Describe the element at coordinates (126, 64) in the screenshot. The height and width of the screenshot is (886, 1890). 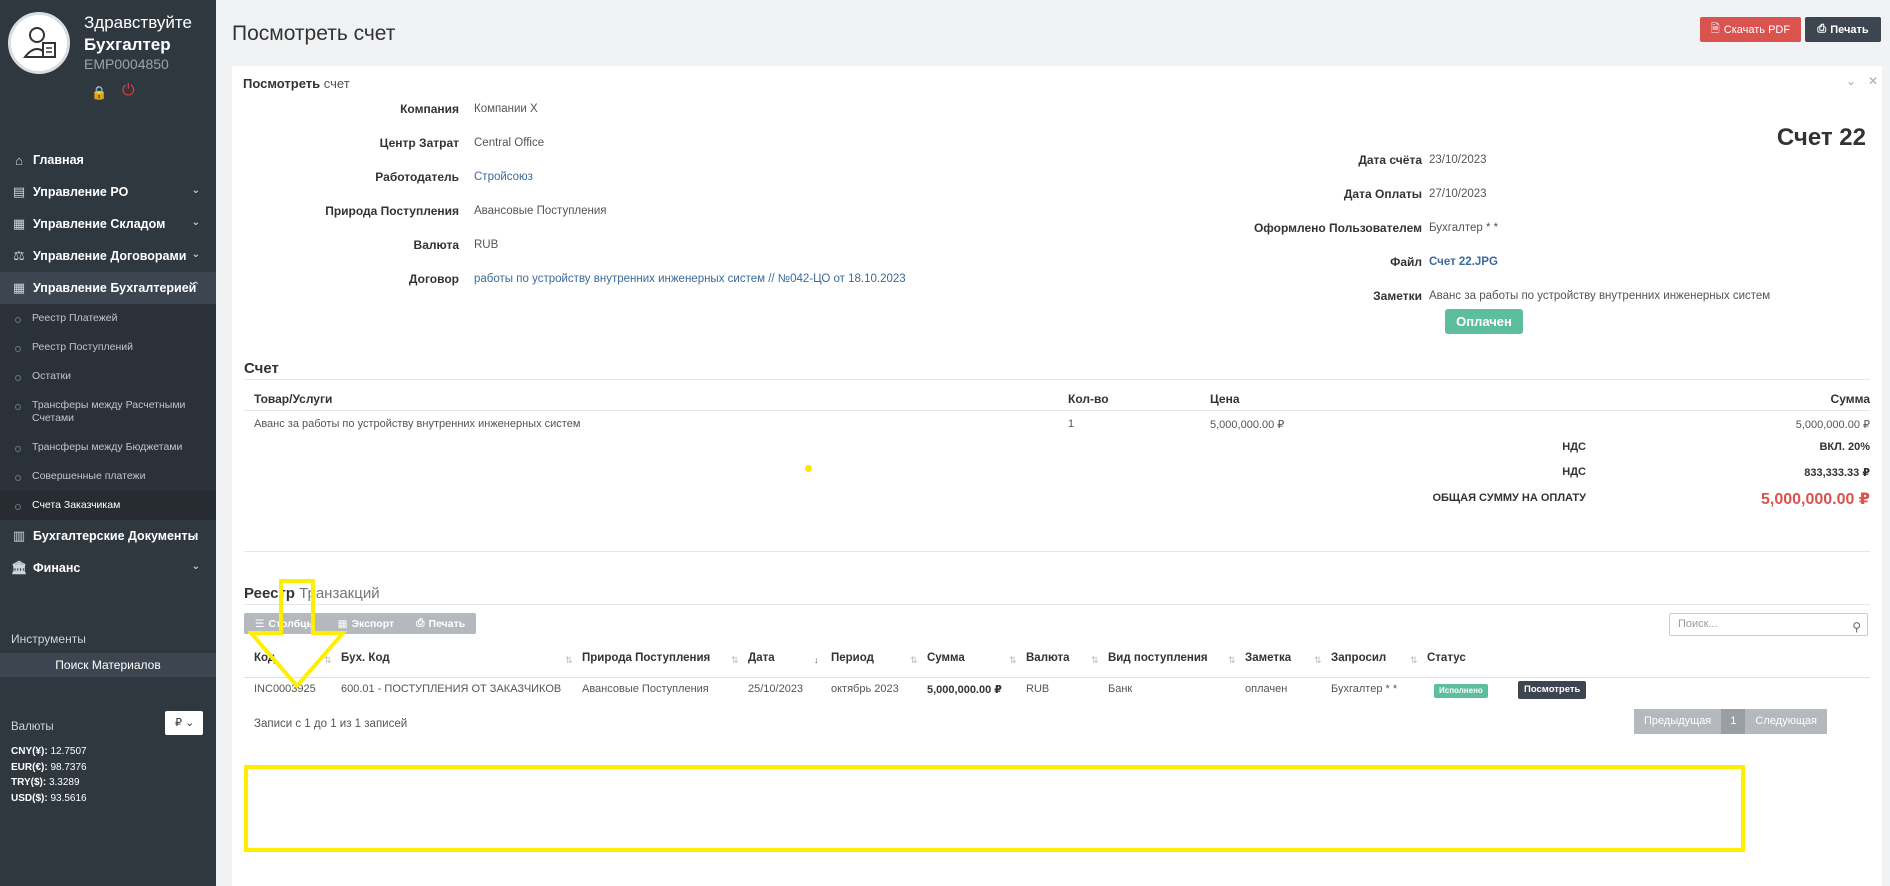
I see `employee-id: EMP0004850` at that location.